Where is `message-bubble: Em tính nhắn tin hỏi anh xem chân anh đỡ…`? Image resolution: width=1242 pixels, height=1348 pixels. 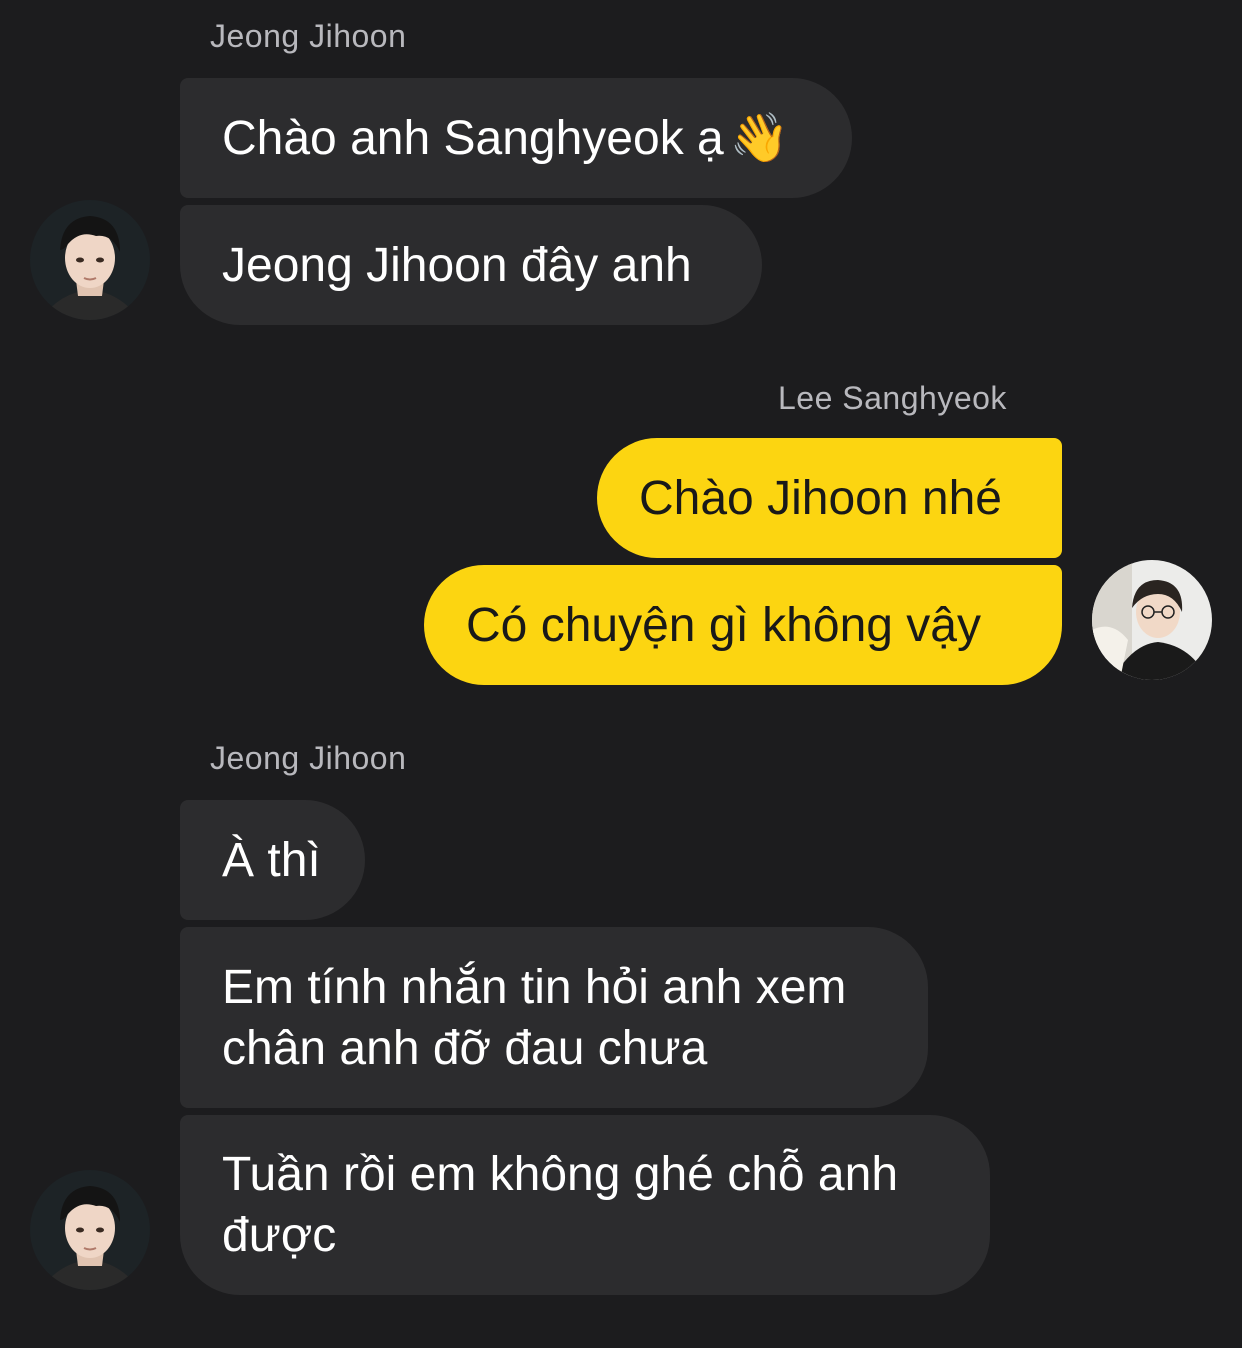 message-bubble: Em tính nhắn tin hỏi anh xem chân anh đỡ… is located at coordinates (554, 1017).